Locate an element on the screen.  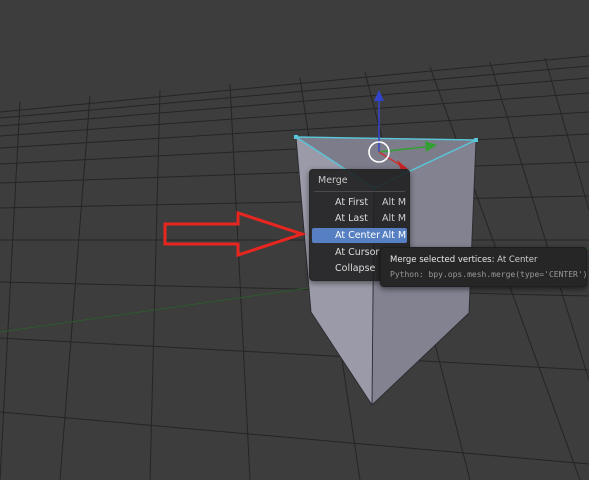
menu-item-label: Collapse is located at coordinates (355, 268).